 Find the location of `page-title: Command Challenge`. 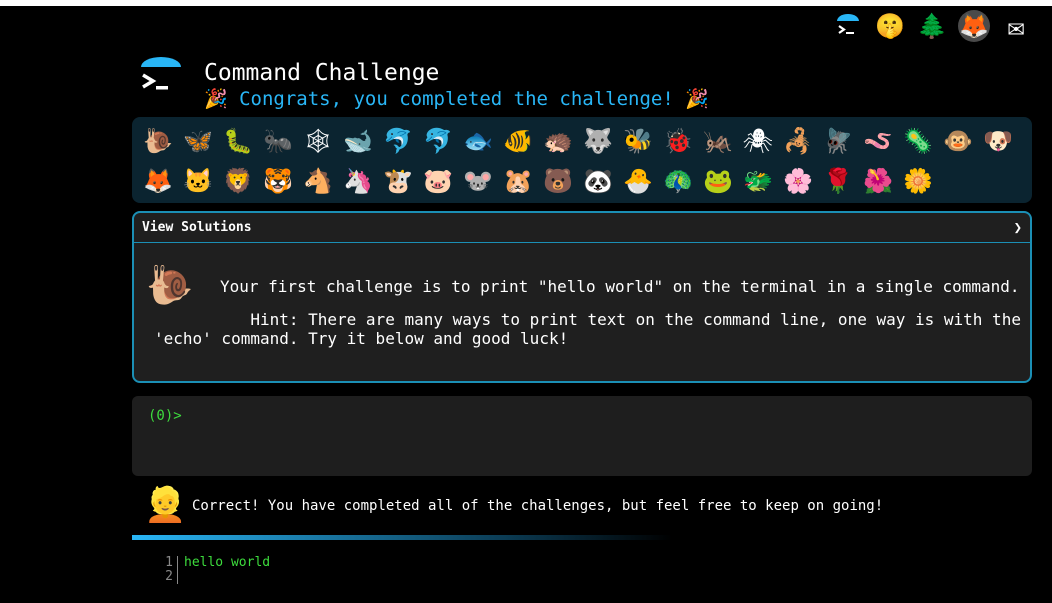

page-title: Command Challenge is located at coordinates (322, 73).